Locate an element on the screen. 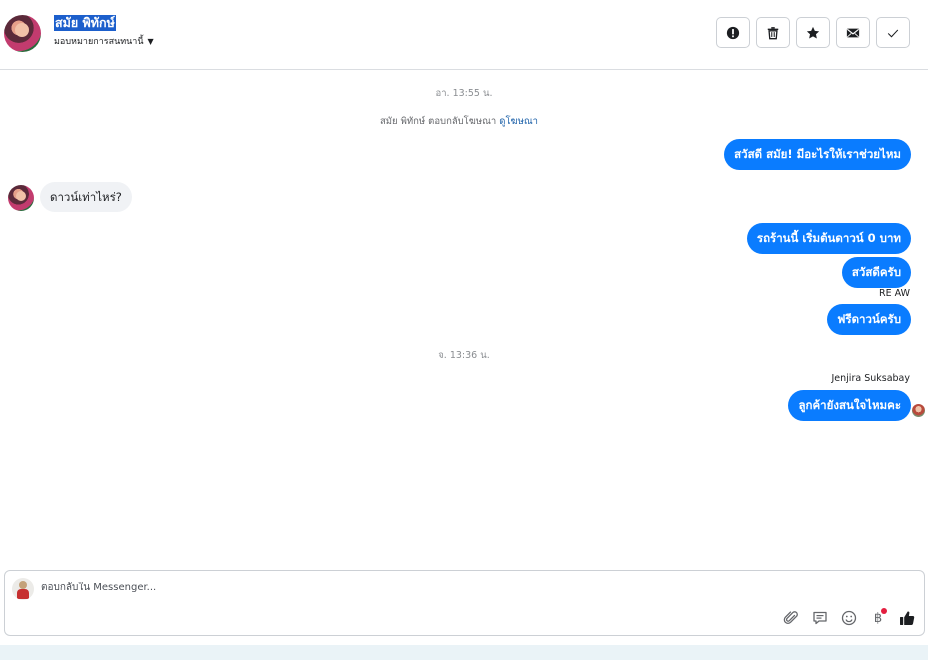  sender-name: RE AW is located at coordinates (894, 293).